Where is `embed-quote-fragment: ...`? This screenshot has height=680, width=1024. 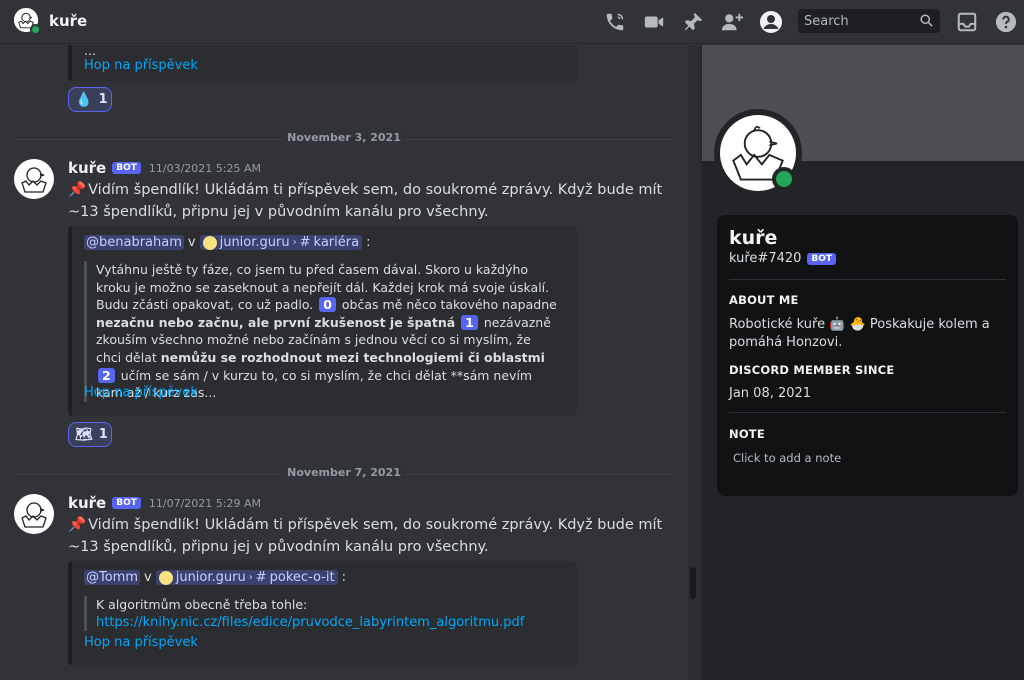 embed-quote-fragment: ... is located at coordinates (90, 51).